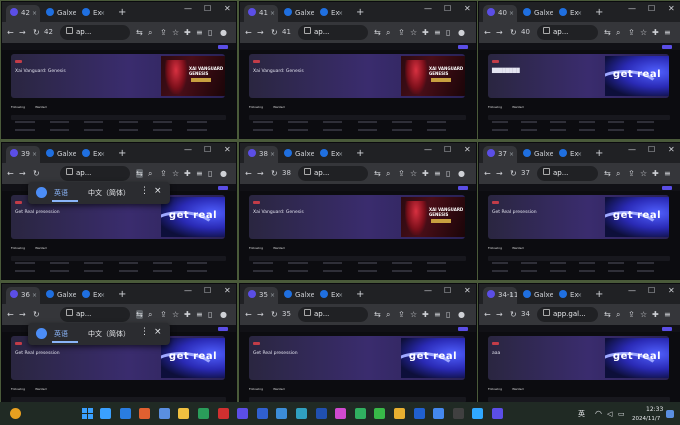 Image resolution: width=680 pixels, height=425 pixels. I want to click on tab-active: 34-11 ×, so click(500, 295).